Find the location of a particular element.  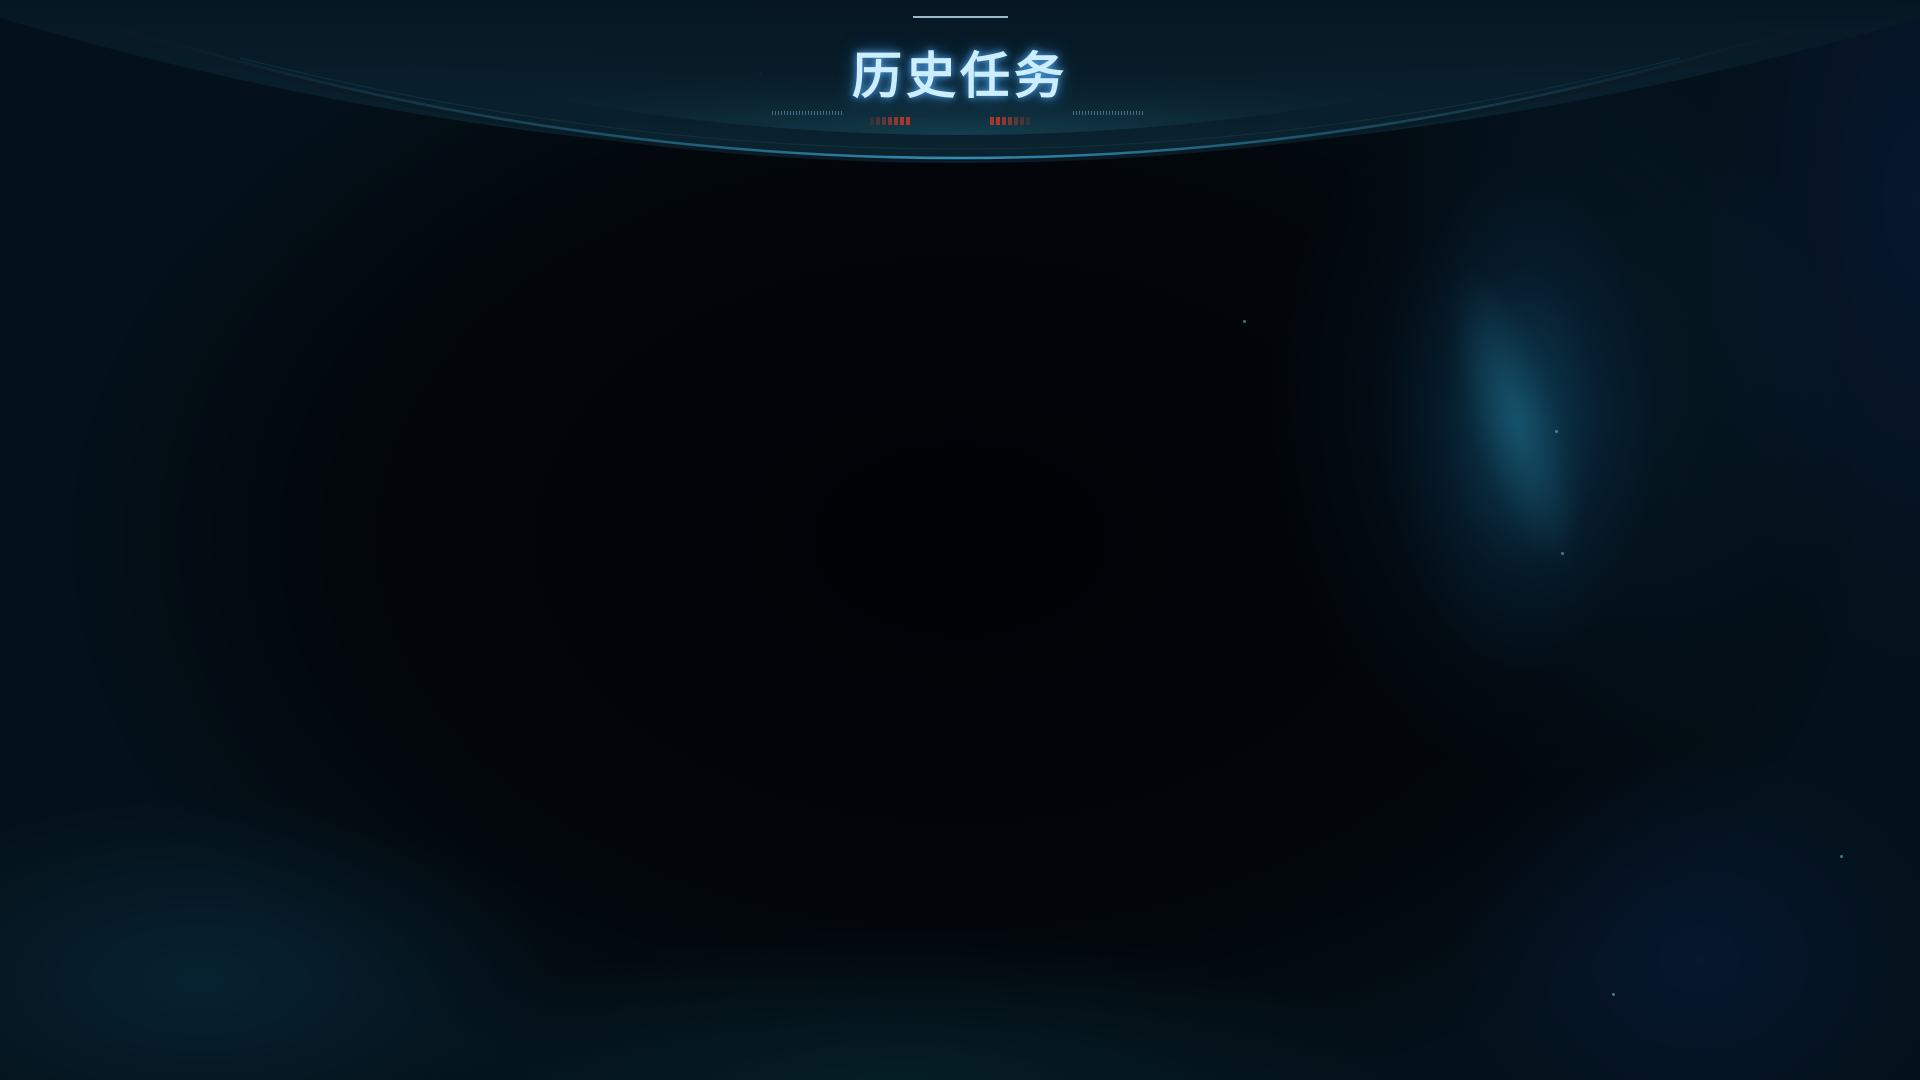

title-deco-ticks-left is located at coordinates (807, 113).